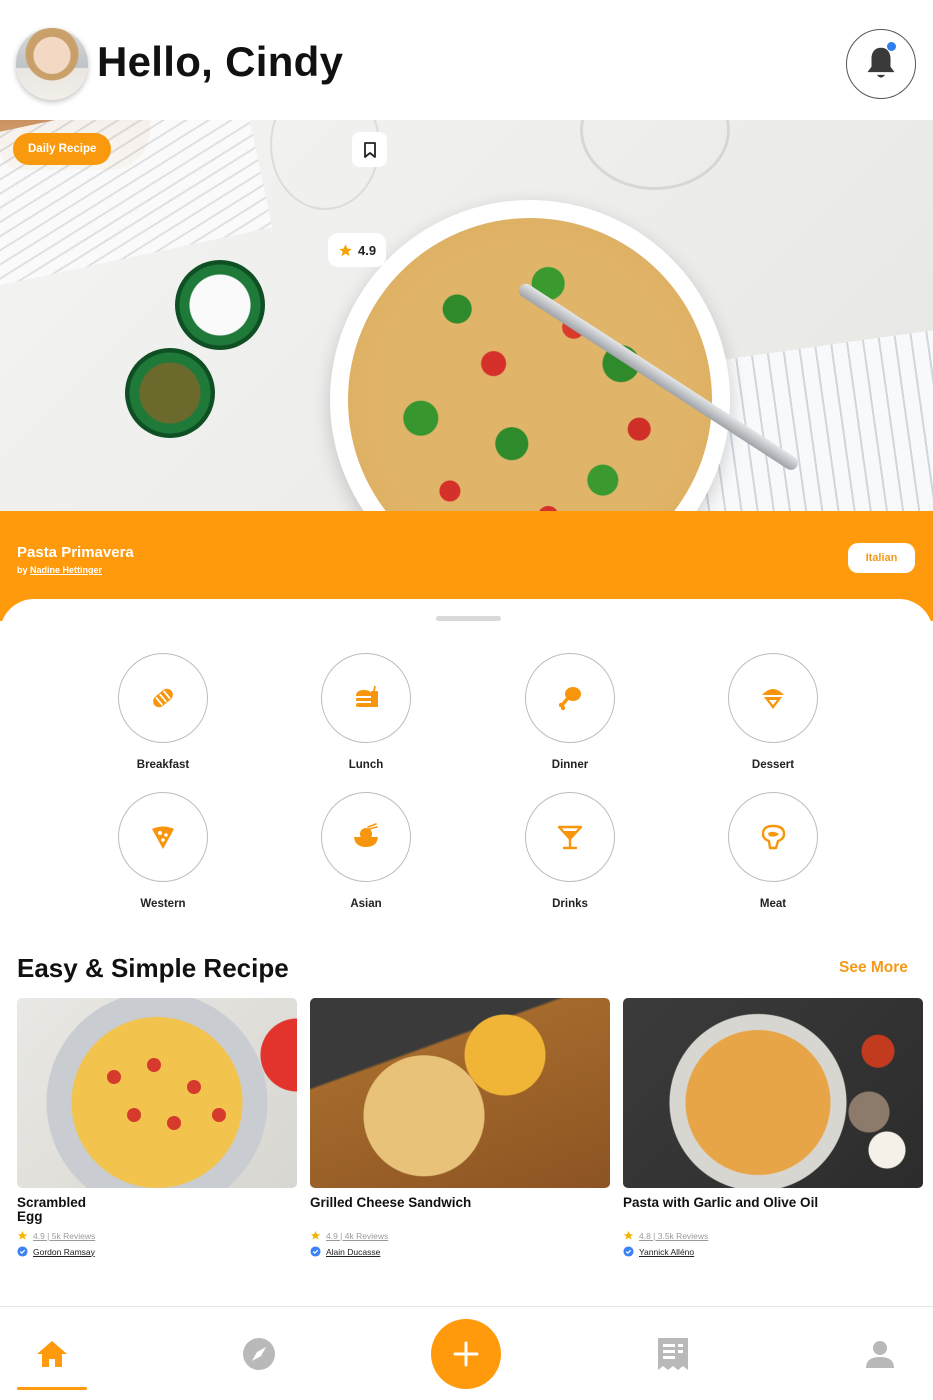  What do you see at coordinates (460, 1235) in the screenshot?
I see `recipe-rating: 4.9 | 4k Reviews` at bounding box center [460, 1235].